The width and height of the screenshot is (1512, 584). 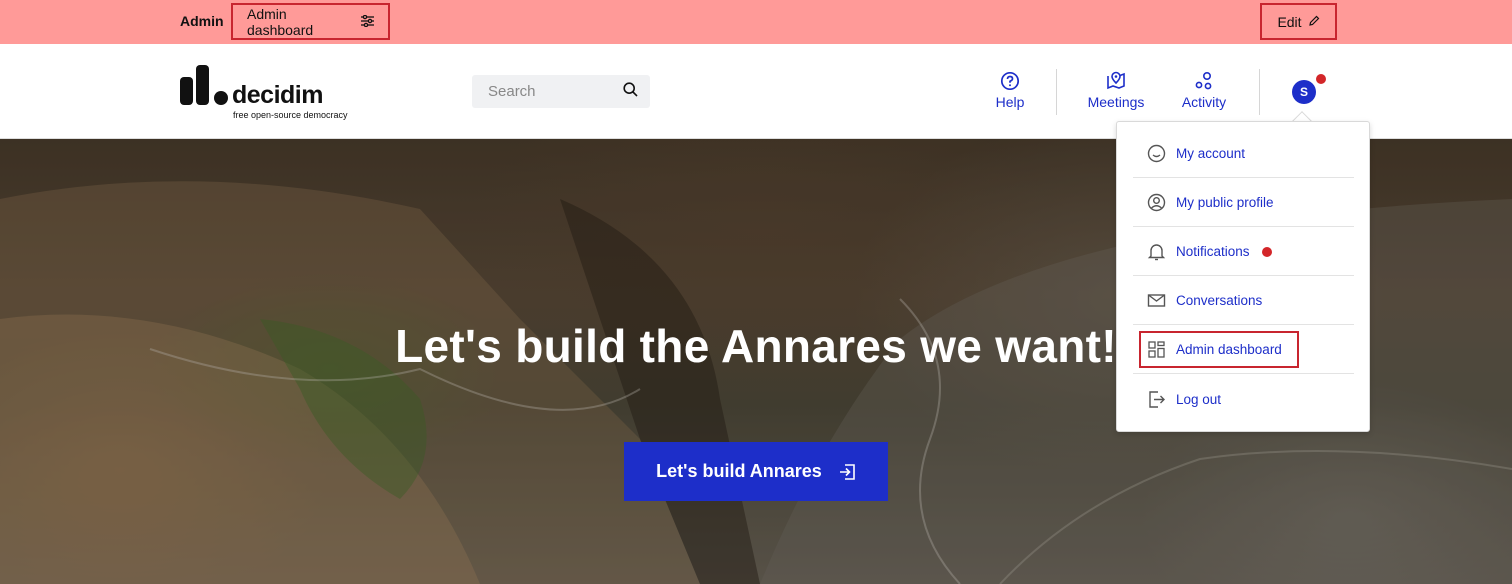 I want to click on admin-label: Admin, so click(x=202, y=21).